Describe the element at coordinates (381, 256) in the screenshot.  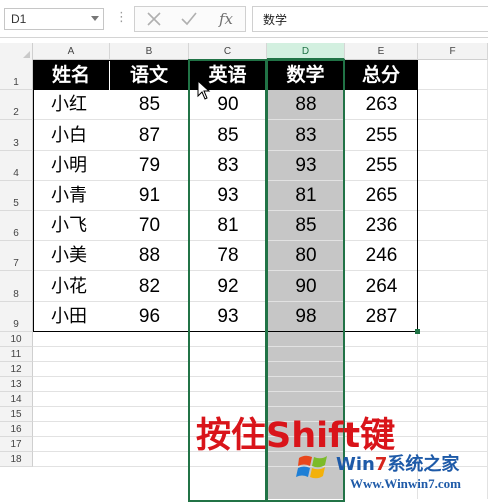
I see `score-cell: 246` at that location.